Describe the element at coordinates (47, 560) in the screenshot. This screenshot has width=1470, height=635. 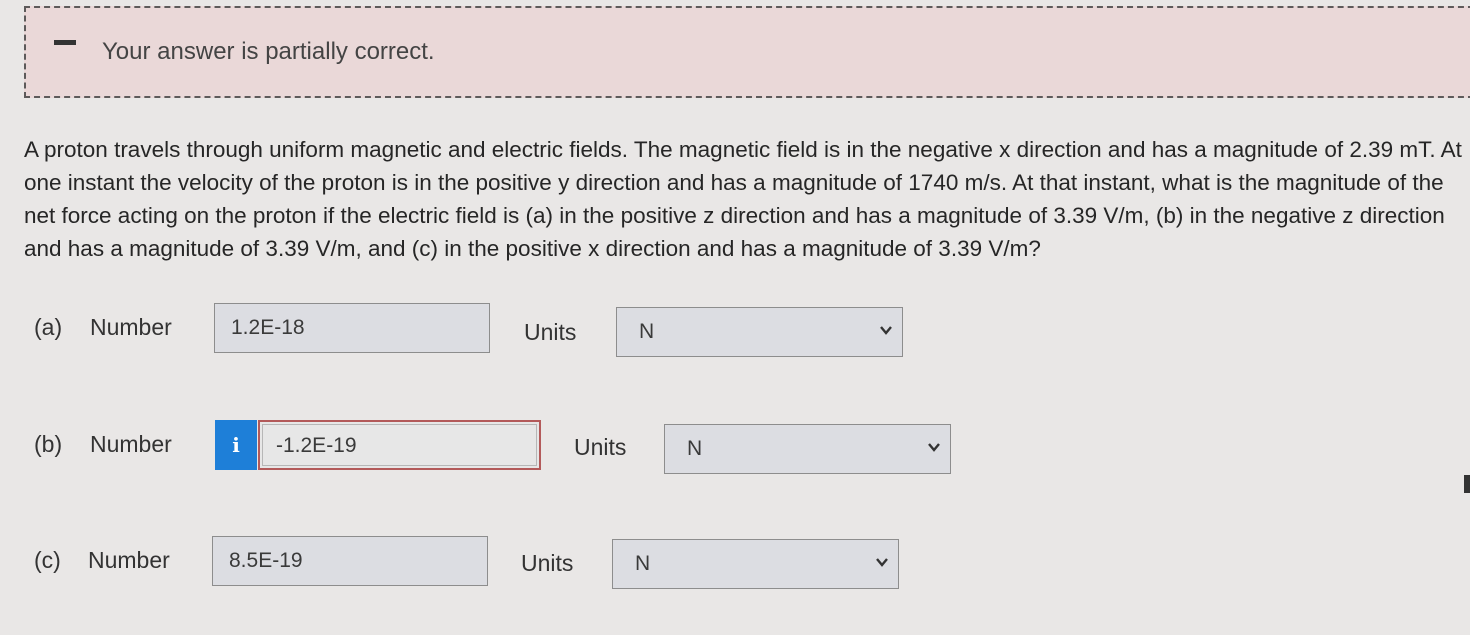
I see `part-label: (c)` at that location.